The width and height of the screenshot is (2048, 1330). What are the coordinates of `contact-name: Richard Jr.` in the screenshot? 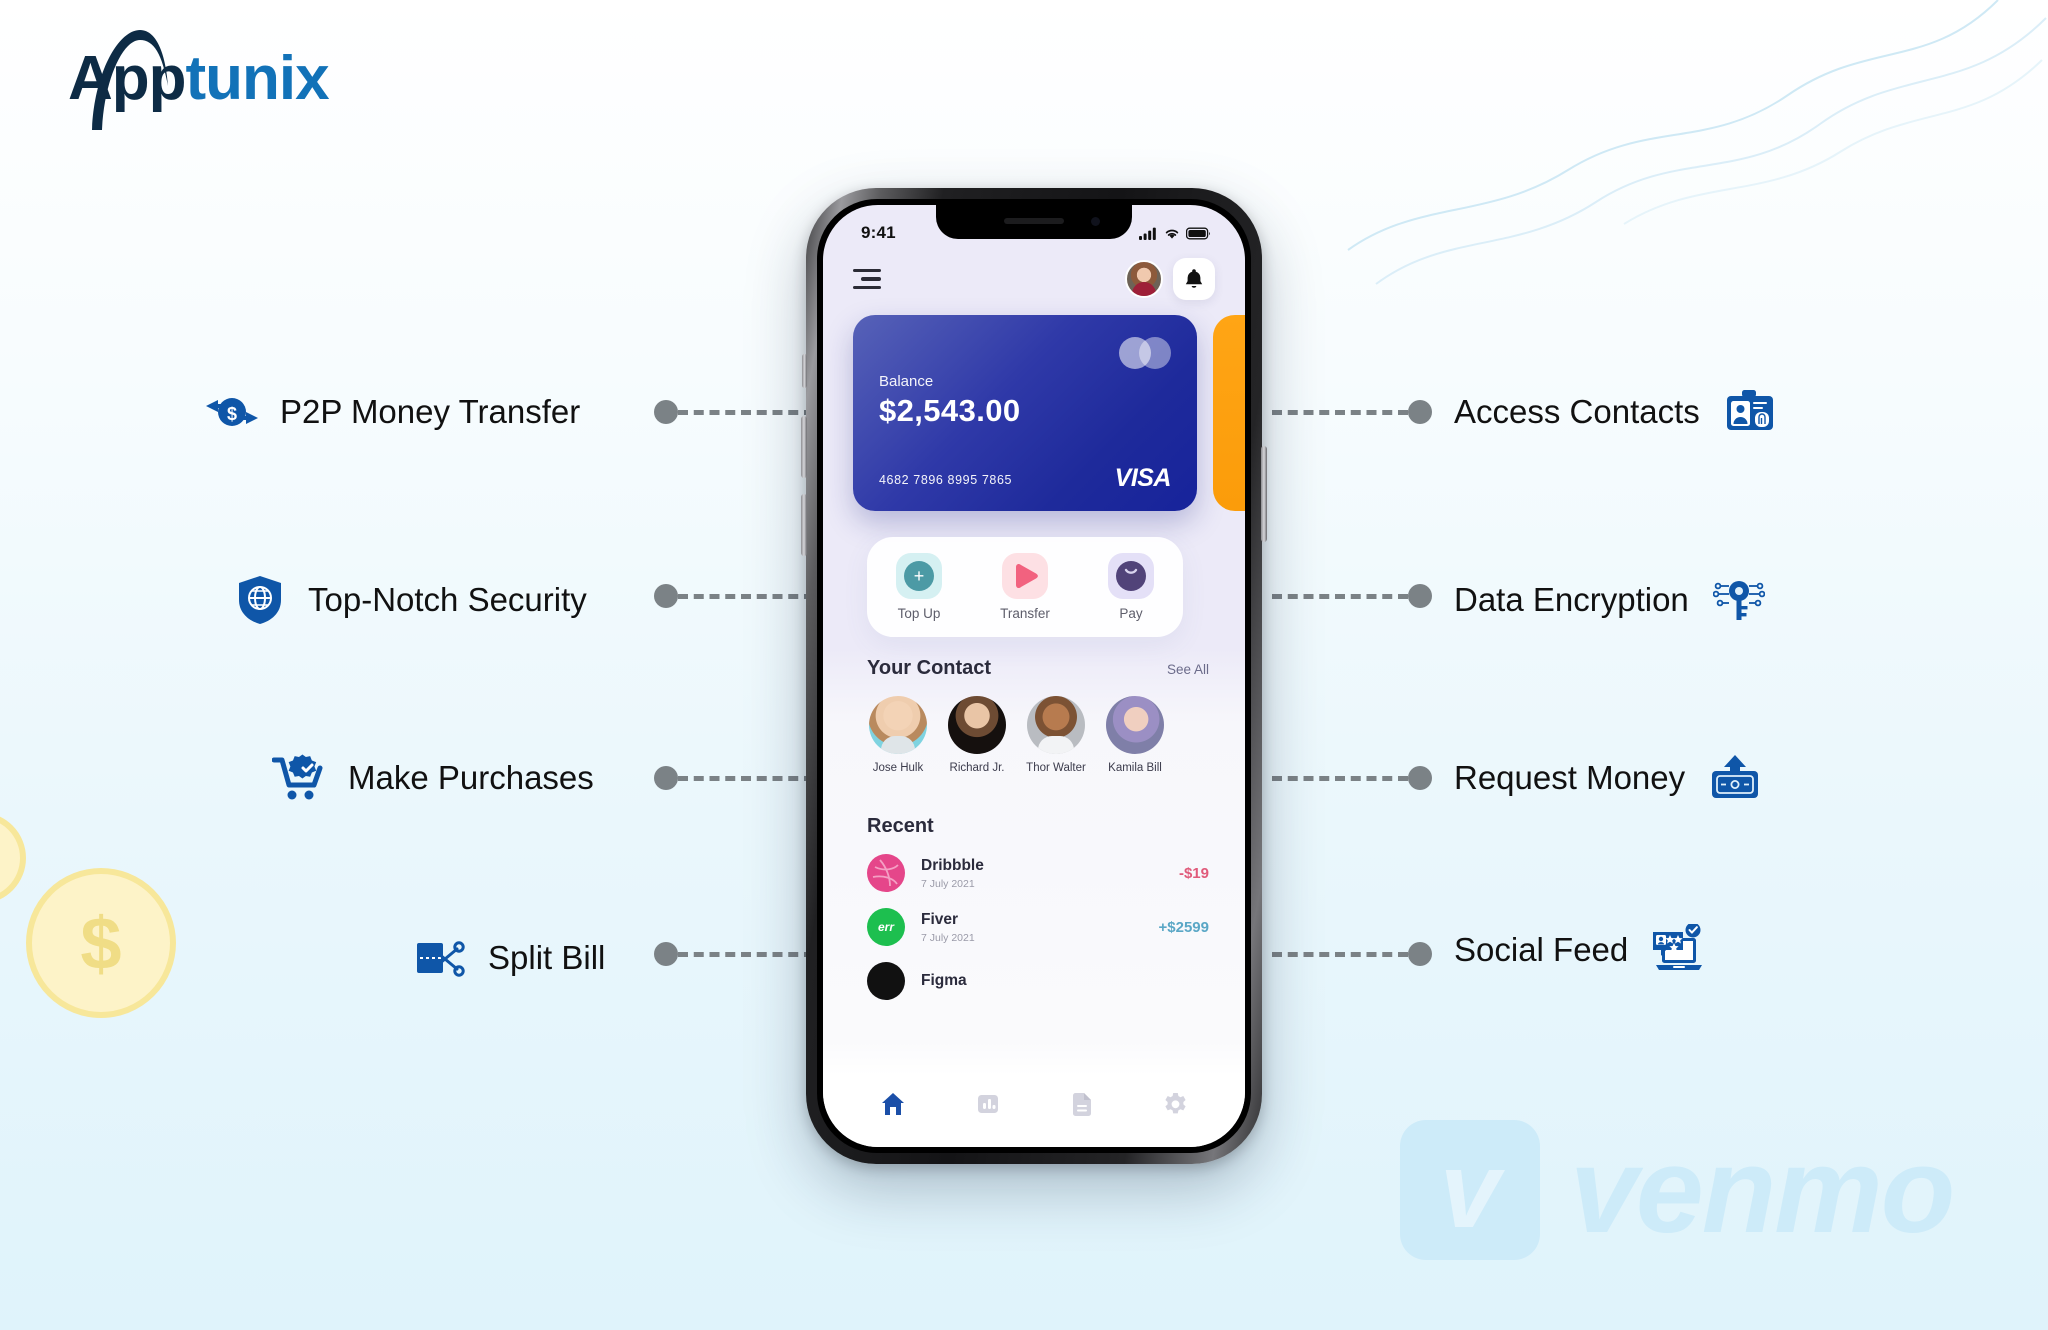 It's located at (977, 768).